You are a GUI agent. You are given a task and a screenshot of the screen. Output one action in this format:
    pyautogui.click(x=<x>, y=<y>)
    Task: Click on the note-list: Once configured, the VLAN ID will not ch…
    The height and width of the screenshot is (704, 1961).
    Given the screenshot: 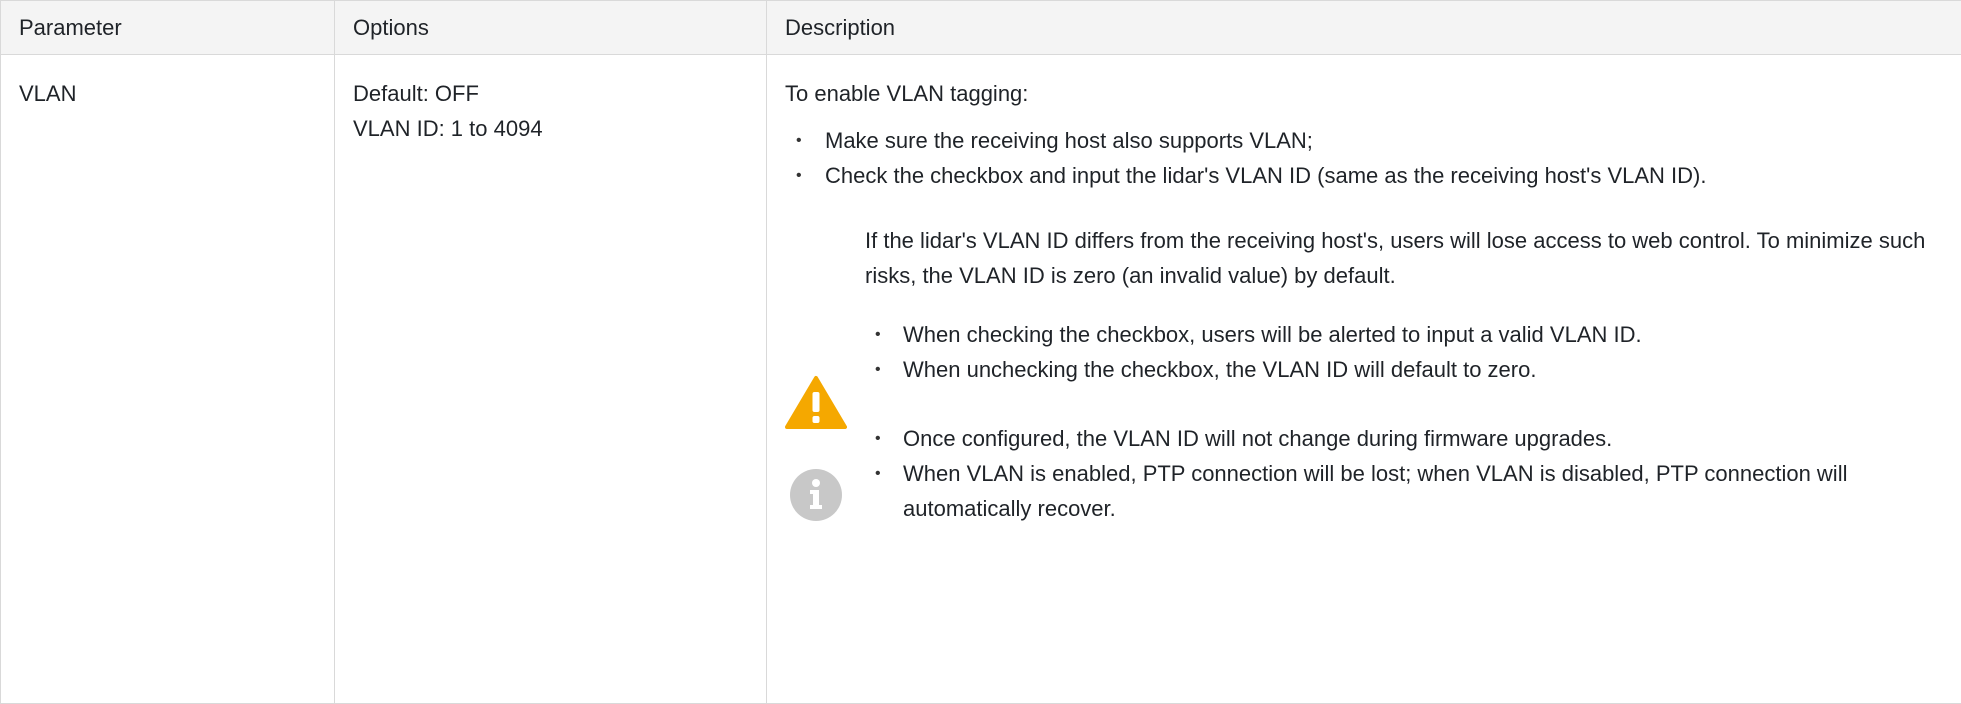 What is the action you would take?
    pyautogui.click(x=1404, y=473)
    